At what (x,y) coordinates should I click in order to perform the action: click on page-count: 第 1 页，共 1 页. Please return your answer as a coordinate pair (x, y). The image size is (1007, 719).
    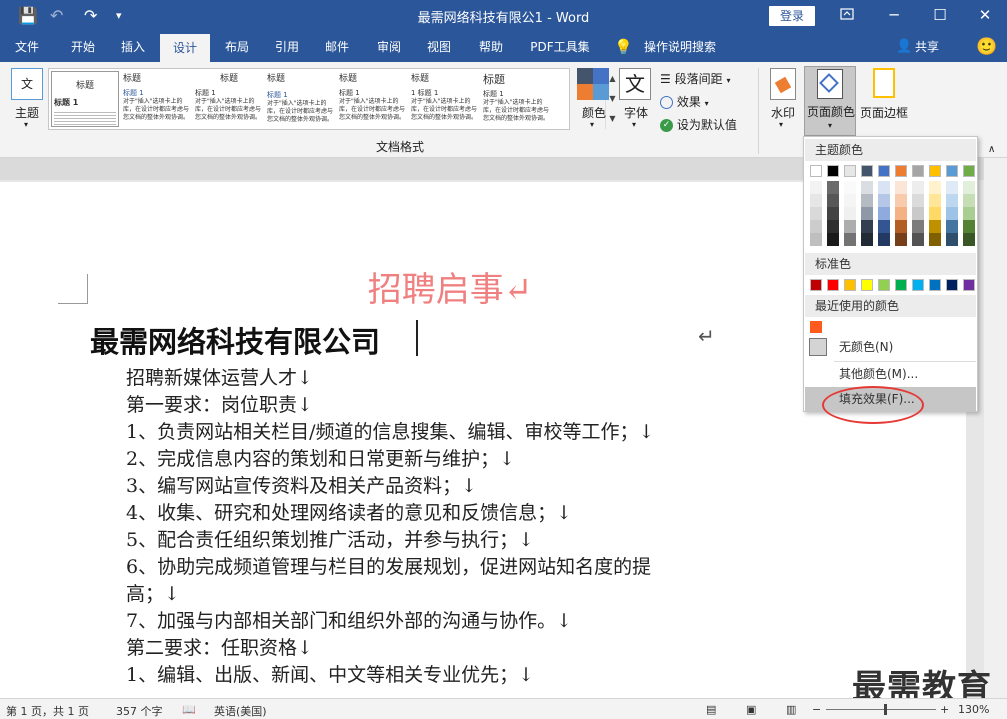
    Looking at the image, I should click on (47, 711).